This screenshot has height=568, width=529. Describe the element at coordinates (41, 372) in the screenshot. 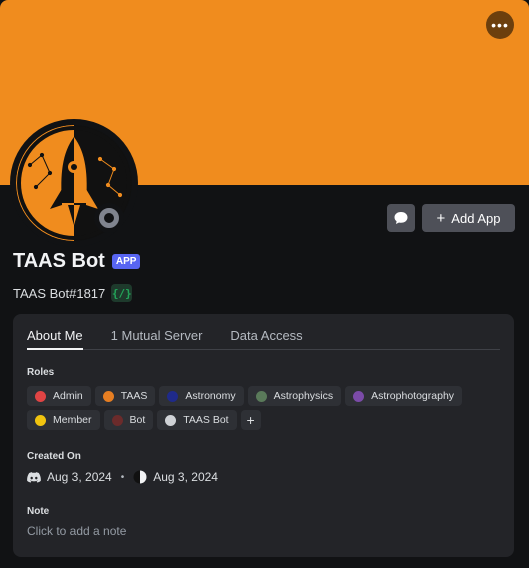

I see `roles-heading: Roles` at that location.